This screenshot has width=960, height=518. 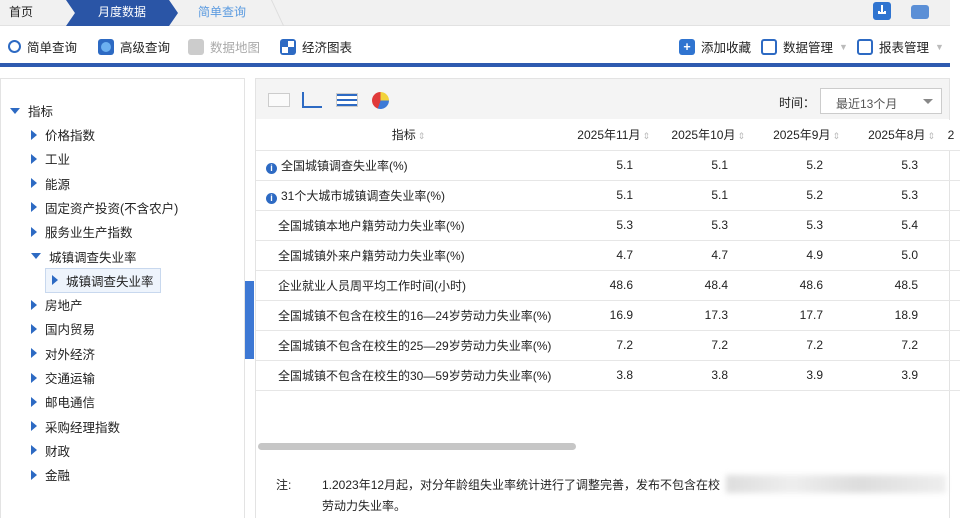 I want to click on breadcrumb-simple-query: 简单查询, so click(x=222, y=13).